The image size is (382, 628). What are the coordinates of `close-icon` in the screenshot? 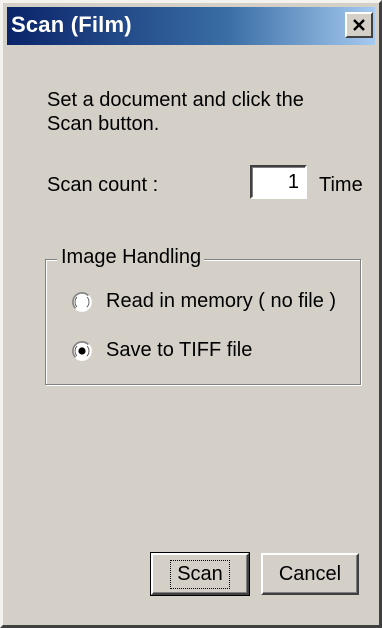 It's located at (359, 25).